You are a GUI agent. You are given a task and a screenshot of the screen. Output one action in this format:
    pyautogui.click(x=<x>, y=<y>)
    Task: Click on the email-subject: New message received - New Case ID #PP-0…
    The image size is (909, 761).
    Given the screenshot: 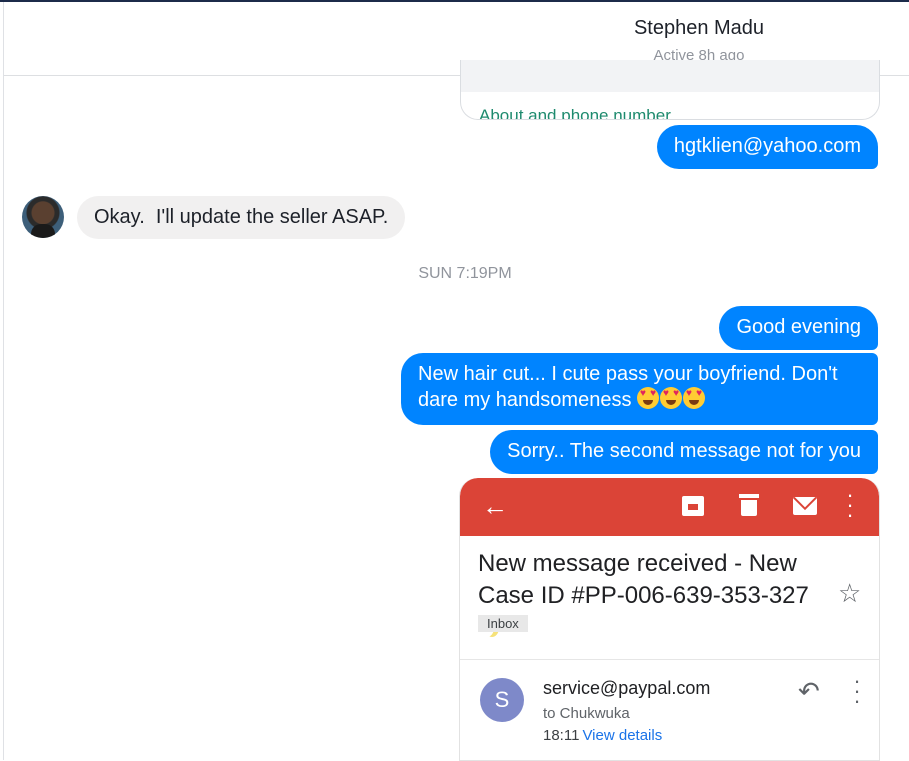 What is the action you would take?
    pyautogui.click(x=648, y=596)
    